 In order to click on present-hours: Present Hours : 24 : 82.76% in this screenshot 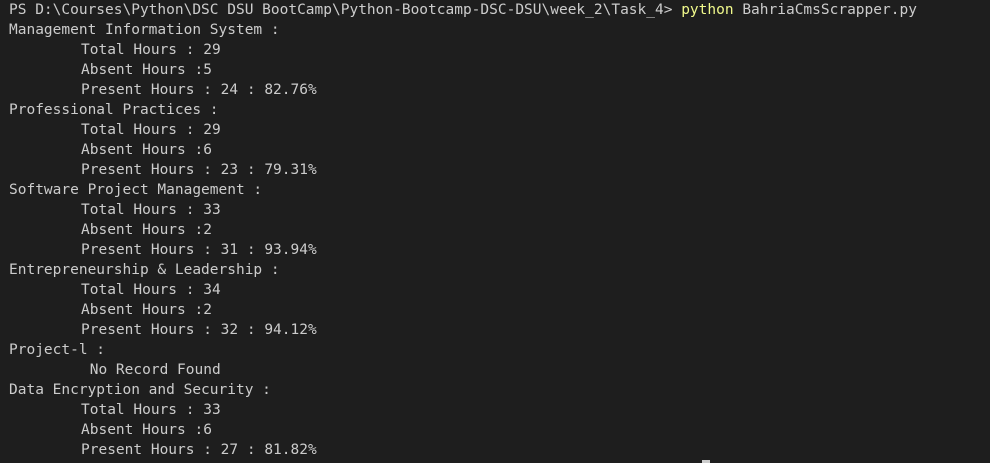, I will do `click(199, 90)`.